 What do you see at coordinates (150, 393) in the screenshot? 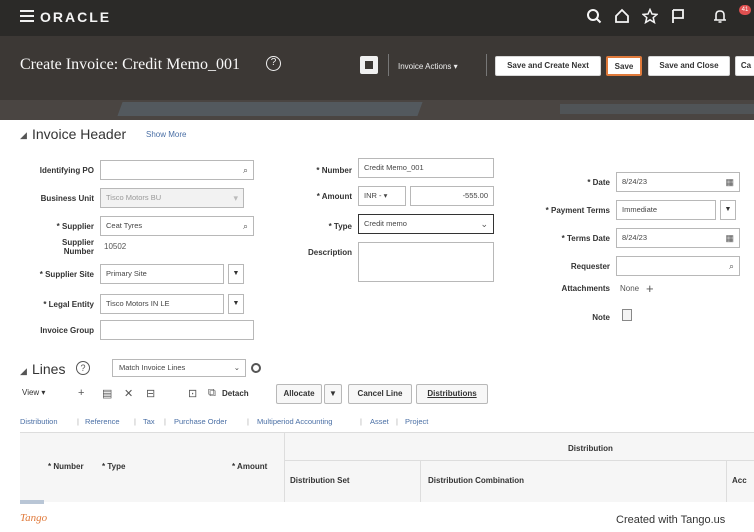
I see `freeze-icon: ⊟` at bounding box center [150, 393].